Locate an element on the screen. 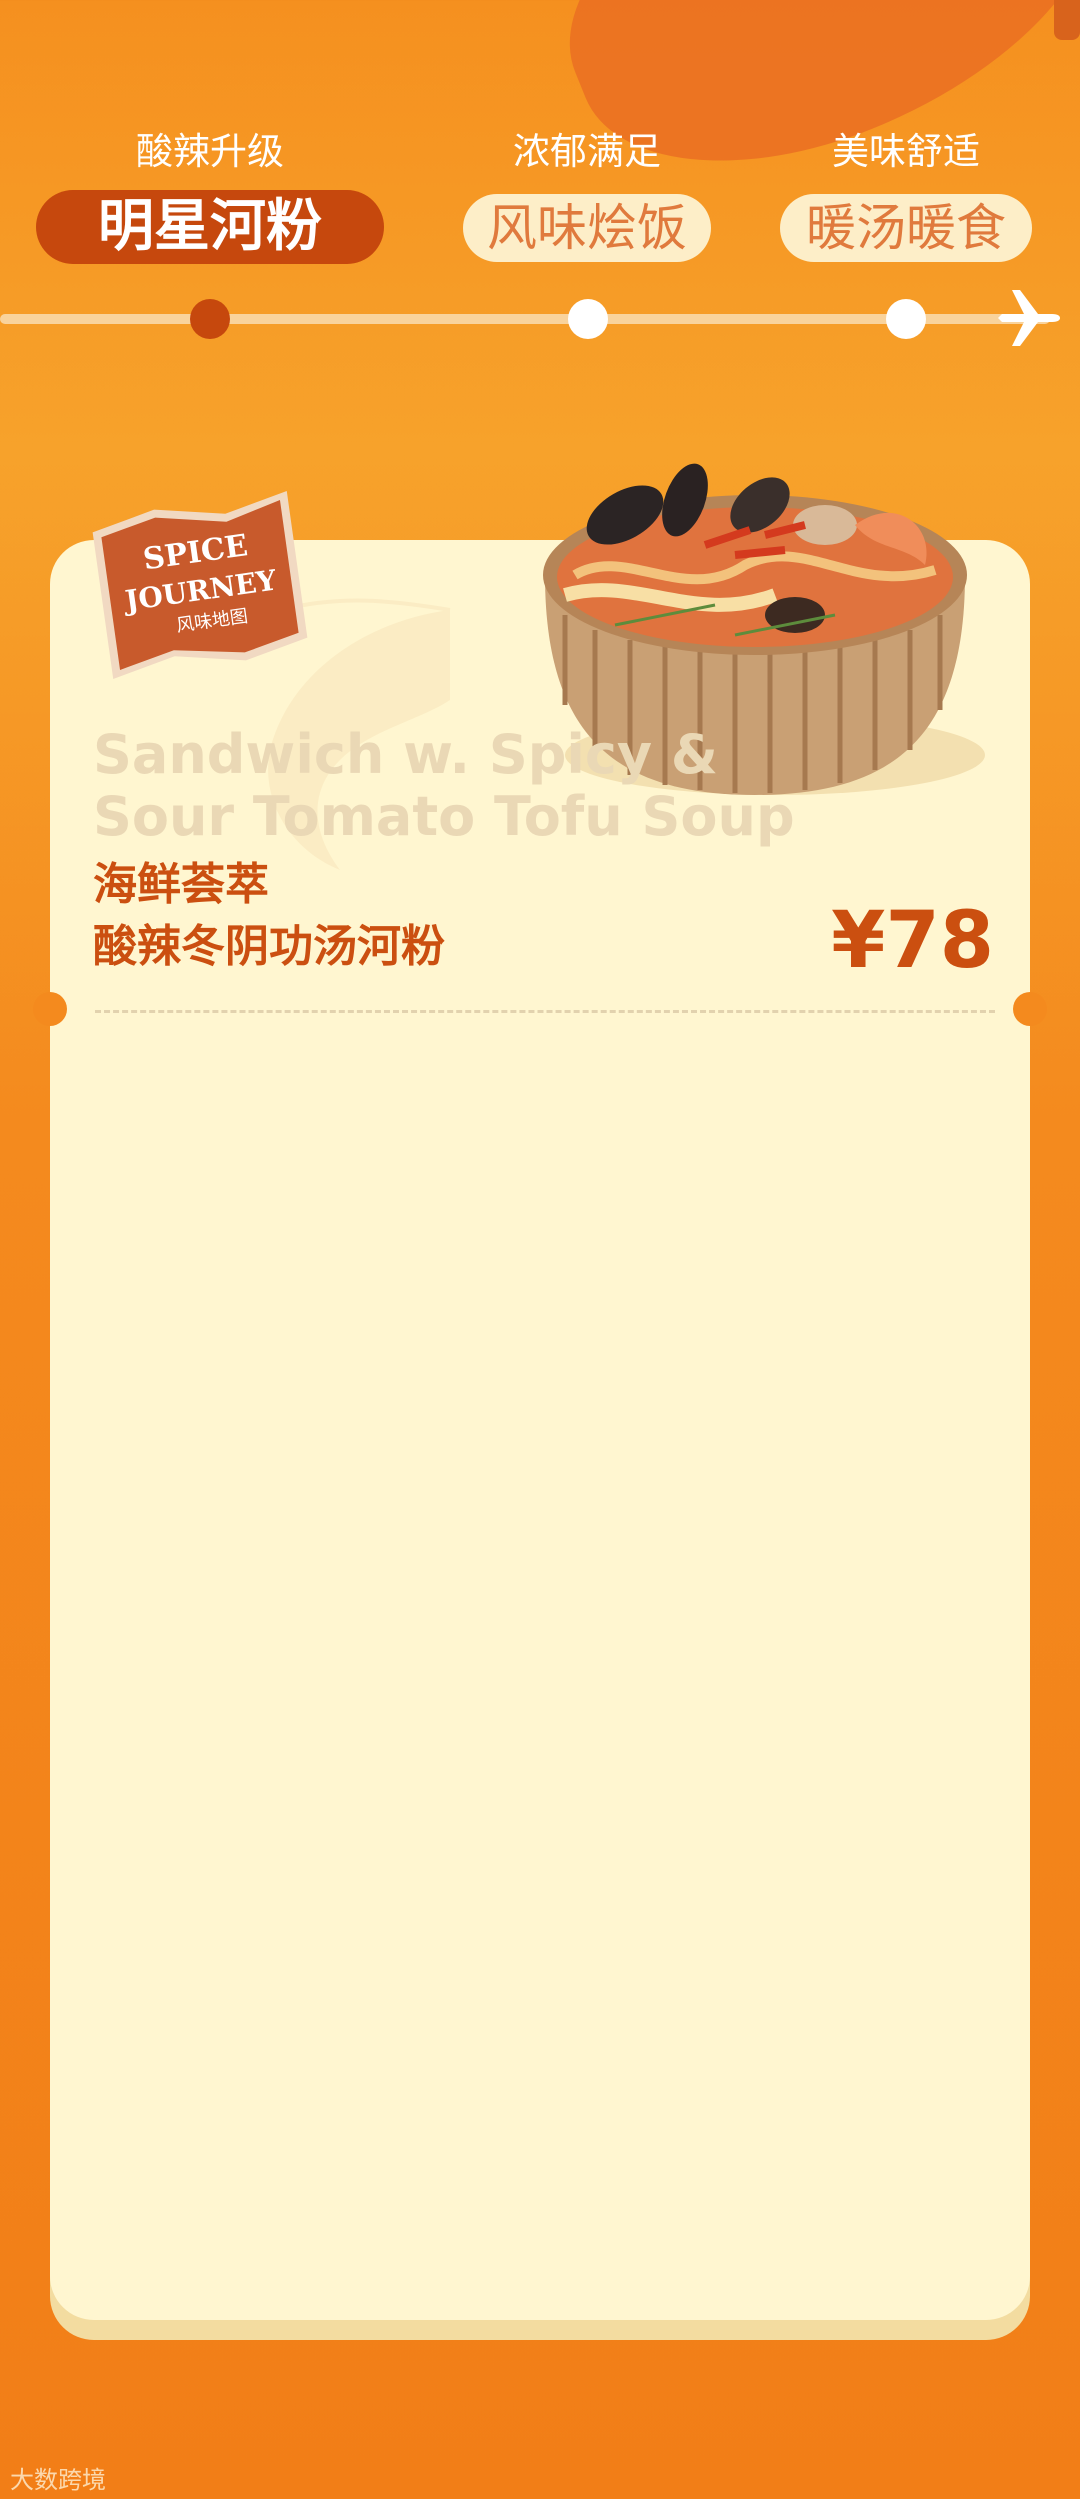  item-price: ¥78 is located at coordinates (912, 941).